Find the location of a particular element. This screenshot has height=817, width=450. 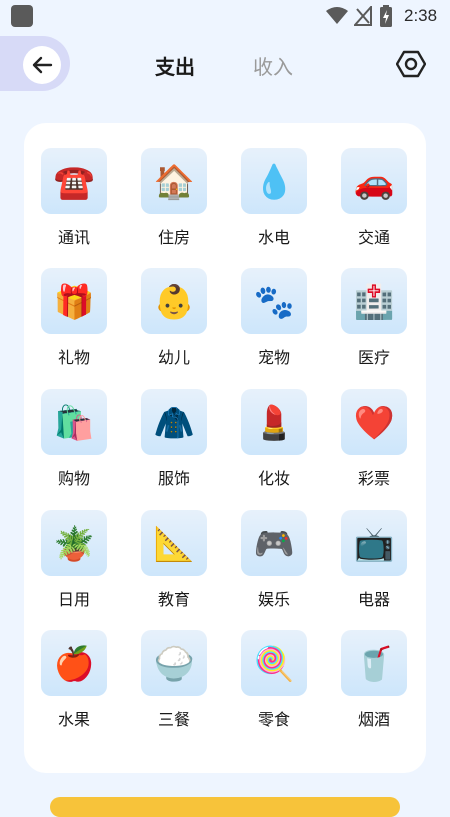

category-label: 宠物 is located at coordinates (273, 357).